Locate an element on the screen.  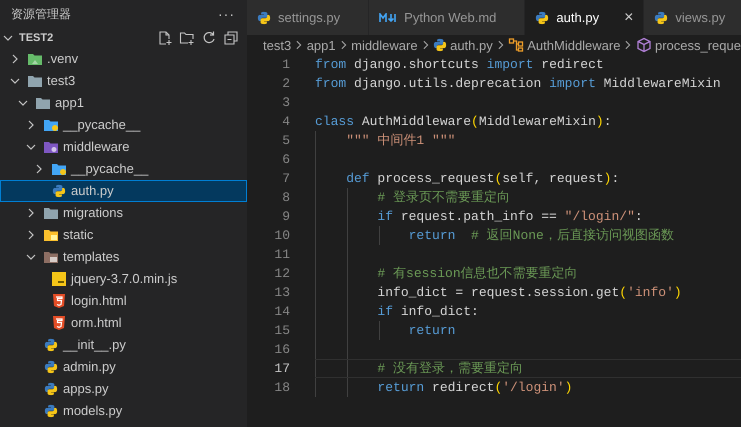
explorer-title: 资源管理器 is located at coordinates (41, 14).